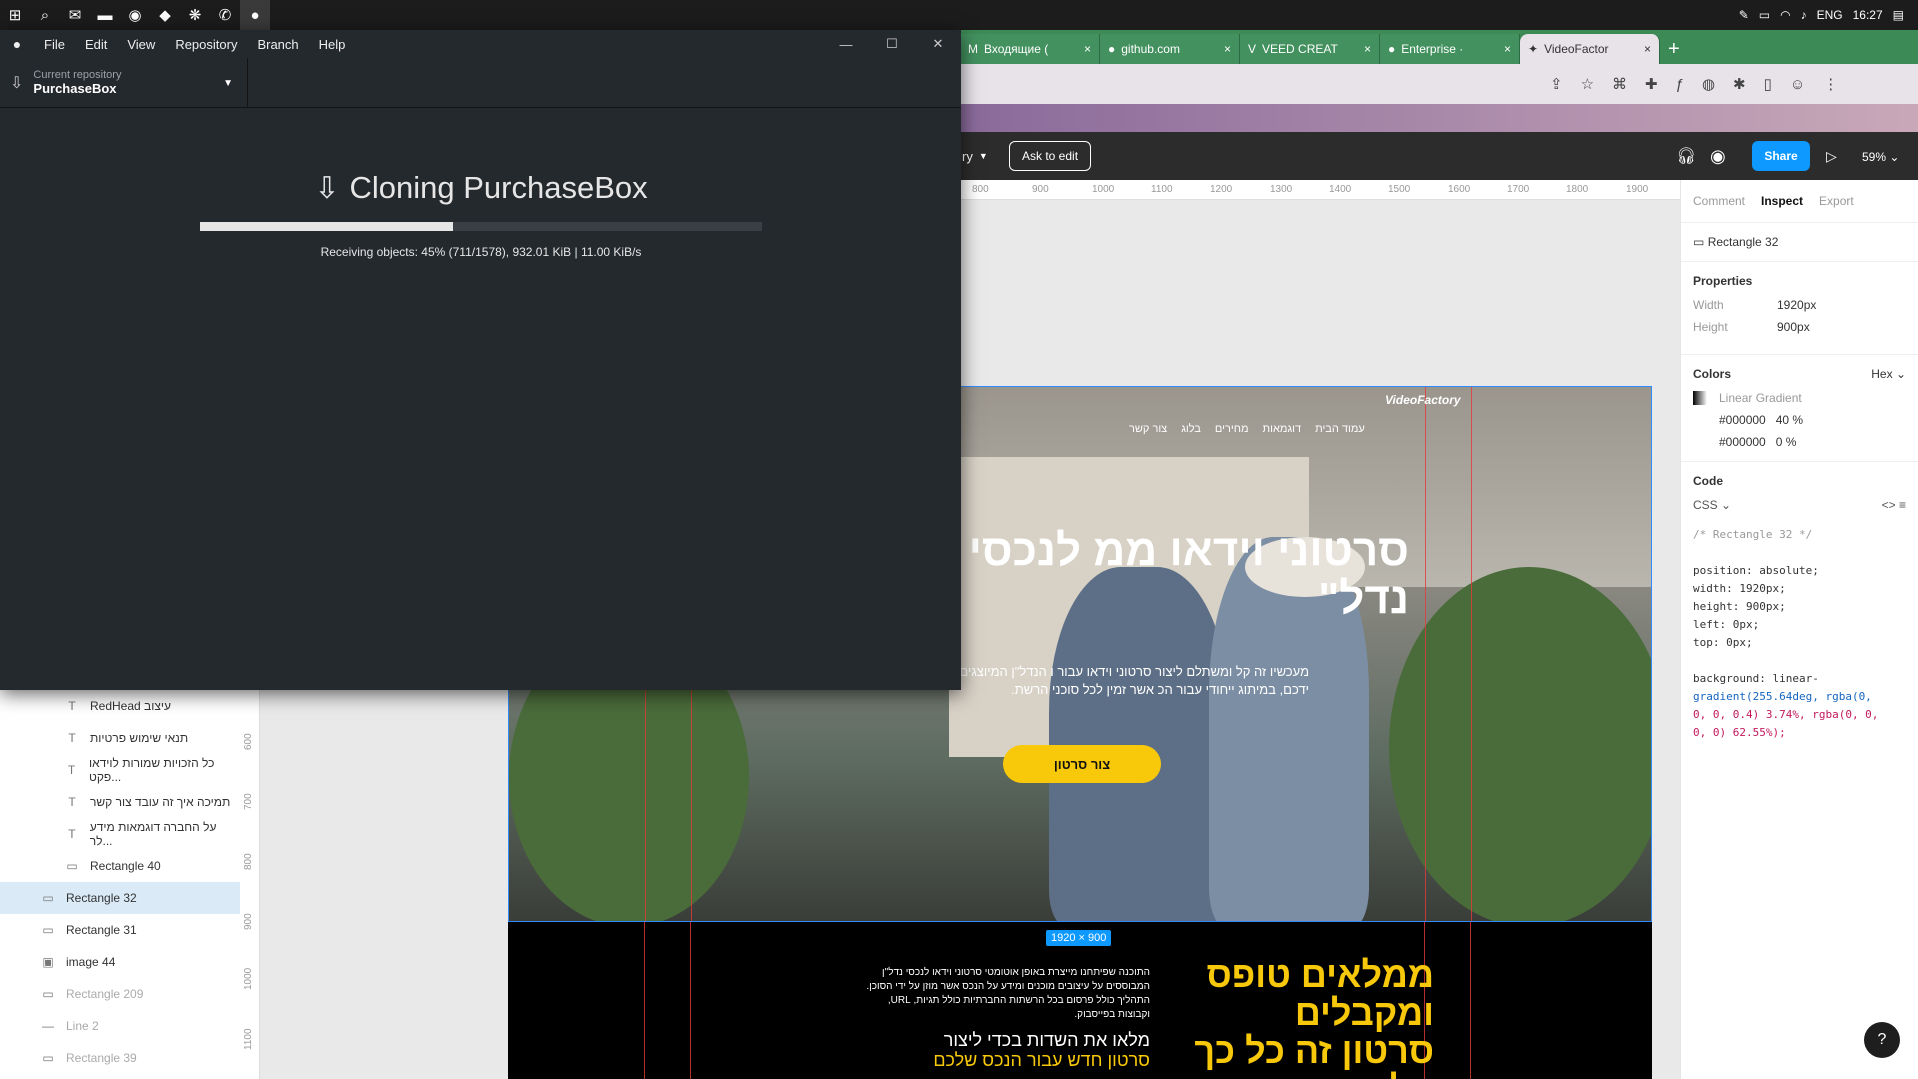  Describe the element at coordinates (938, 44) in the screenshot. I see `close-icon: ✕` at that location.